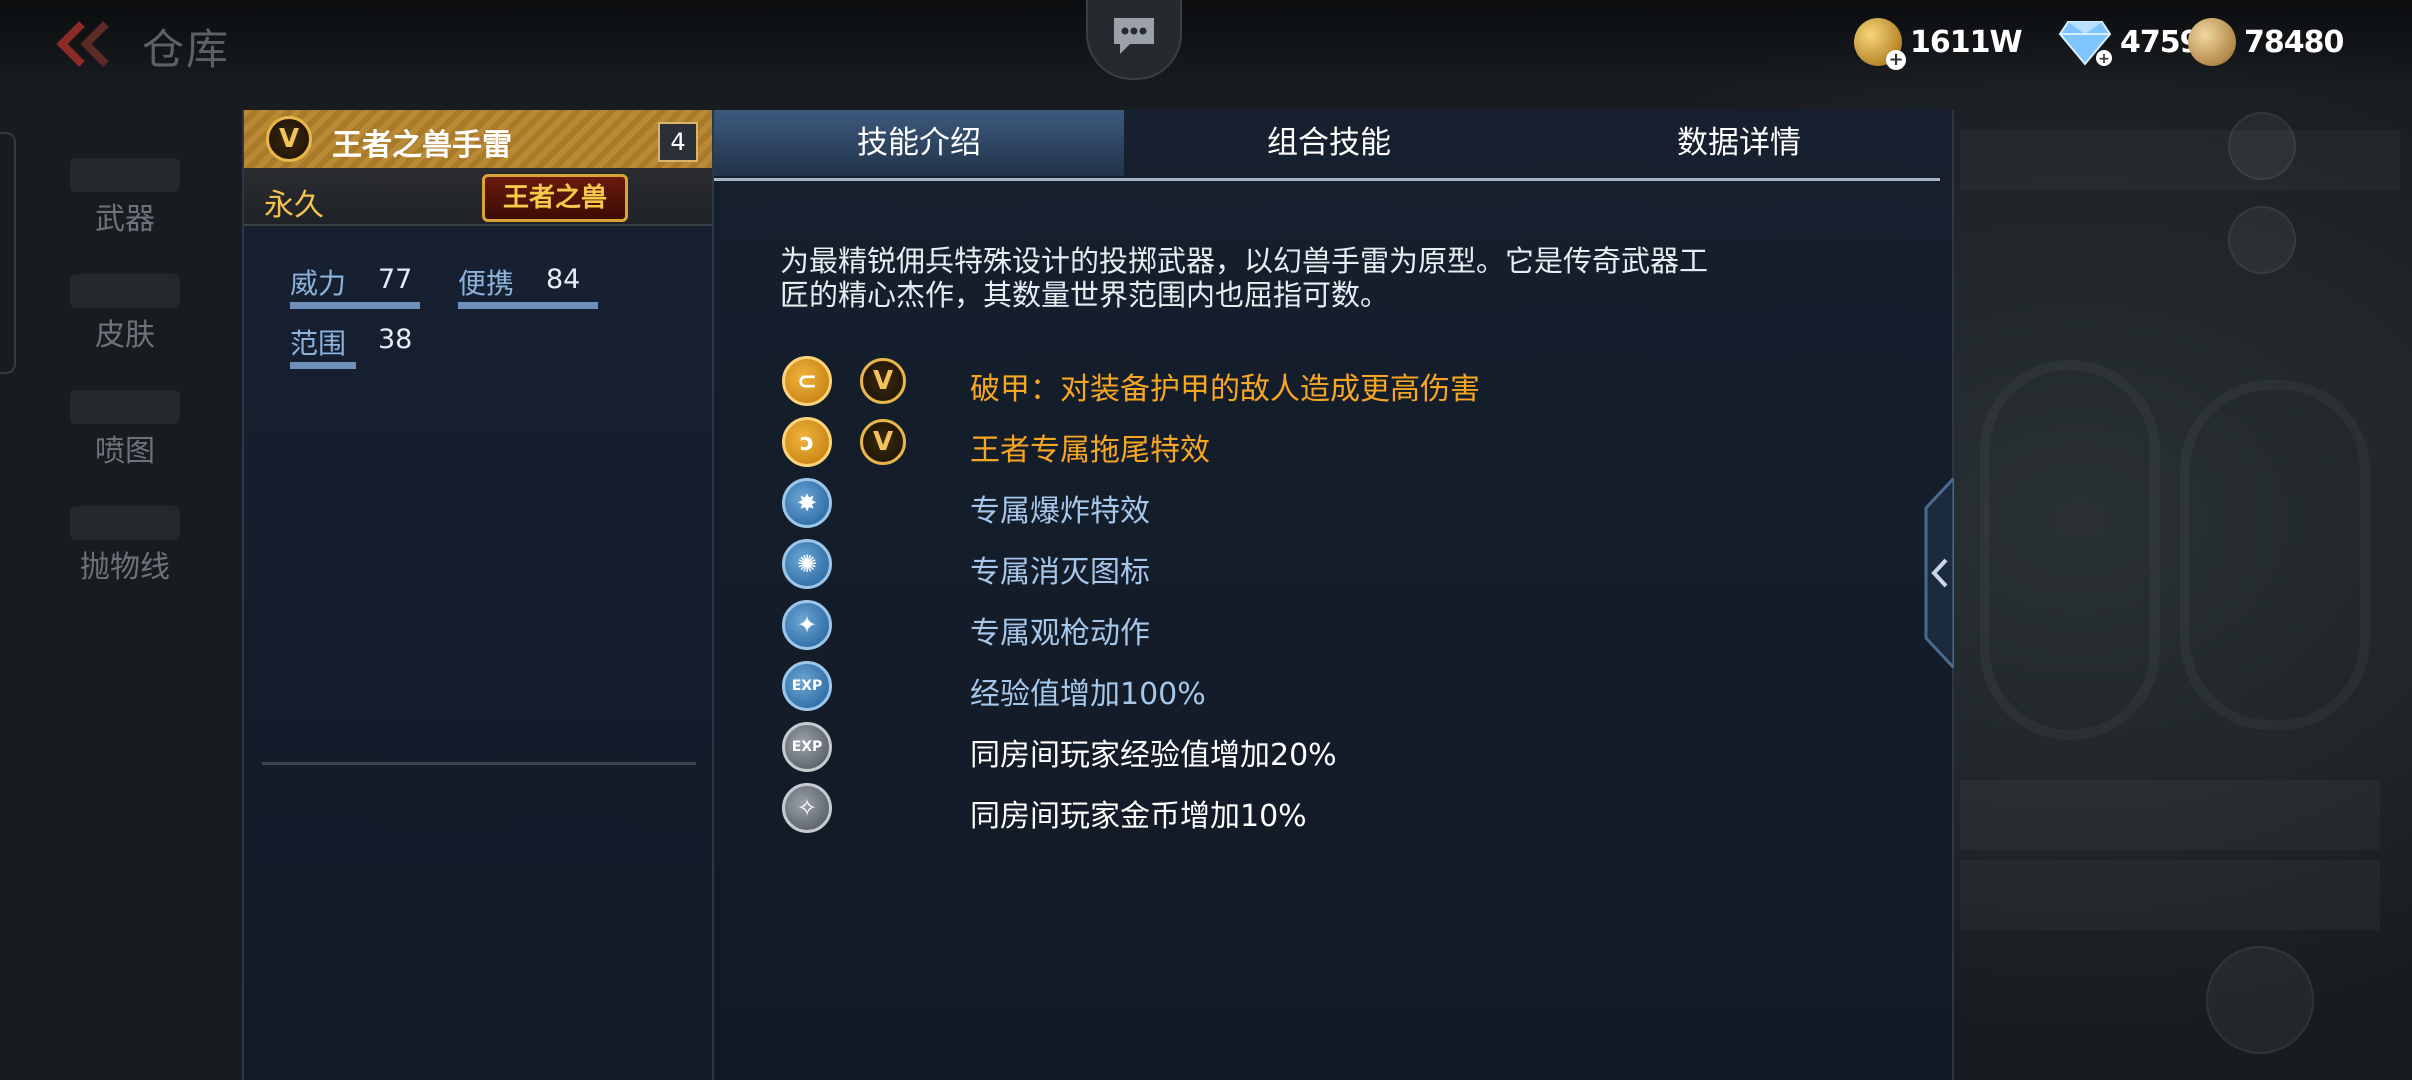 Image resolution: width=2412 pixels, height=1080 pixels. What do you see at coordinates (807, 442) in the screenshot?
I see `trail-effect-icon: ↄ` at bounding box center [807, 442].